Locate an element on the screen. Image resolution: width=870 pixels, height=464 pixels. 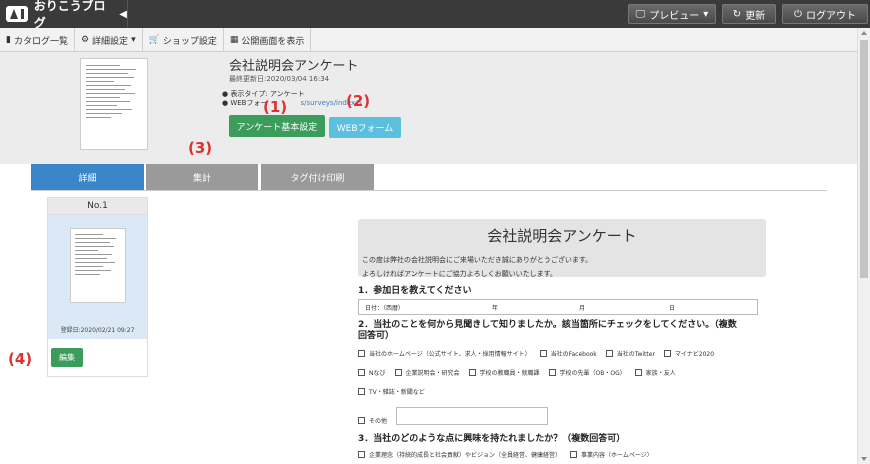
option-label: 企業説明会・研究会 is located at coordinates (432, 373).